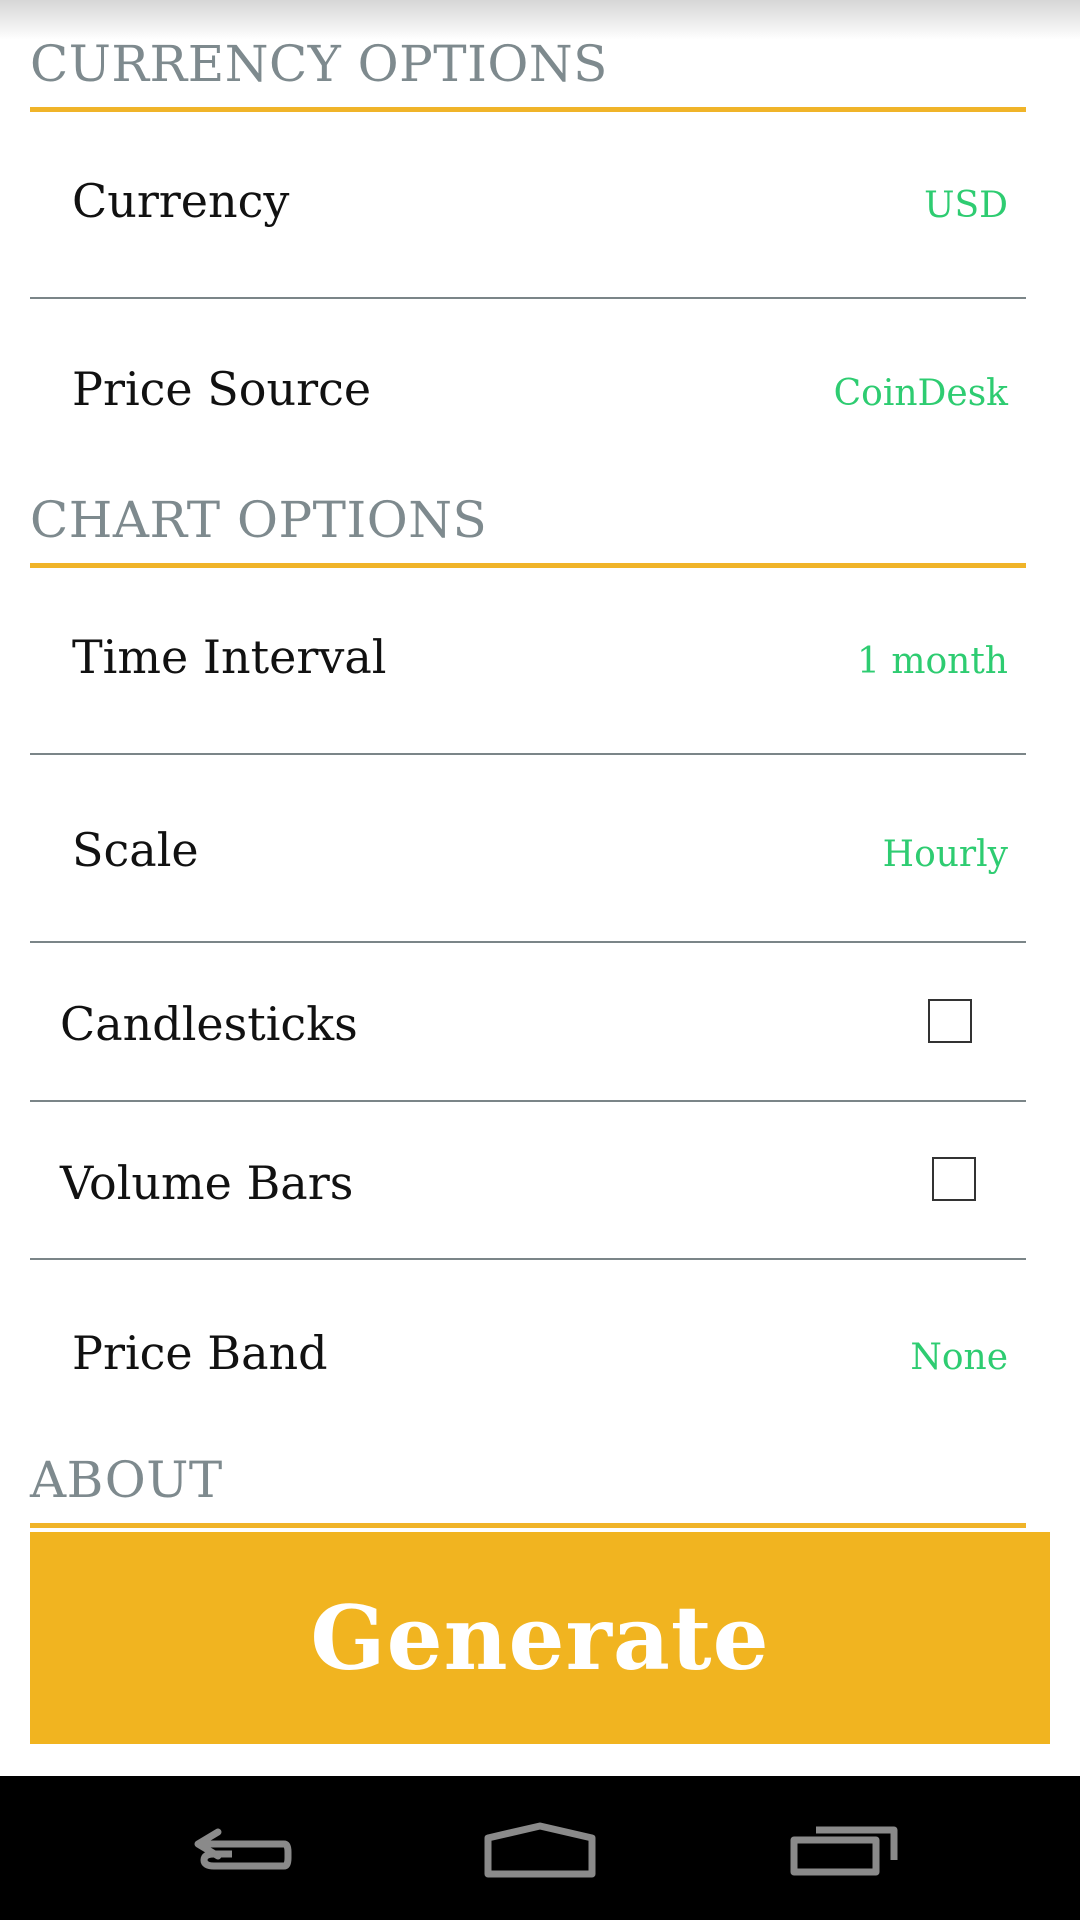  What do you see at coordinates (945, 854) in the screenshot?
I see `pref-value-scale: Hourly` at bounding box center [945, 854].